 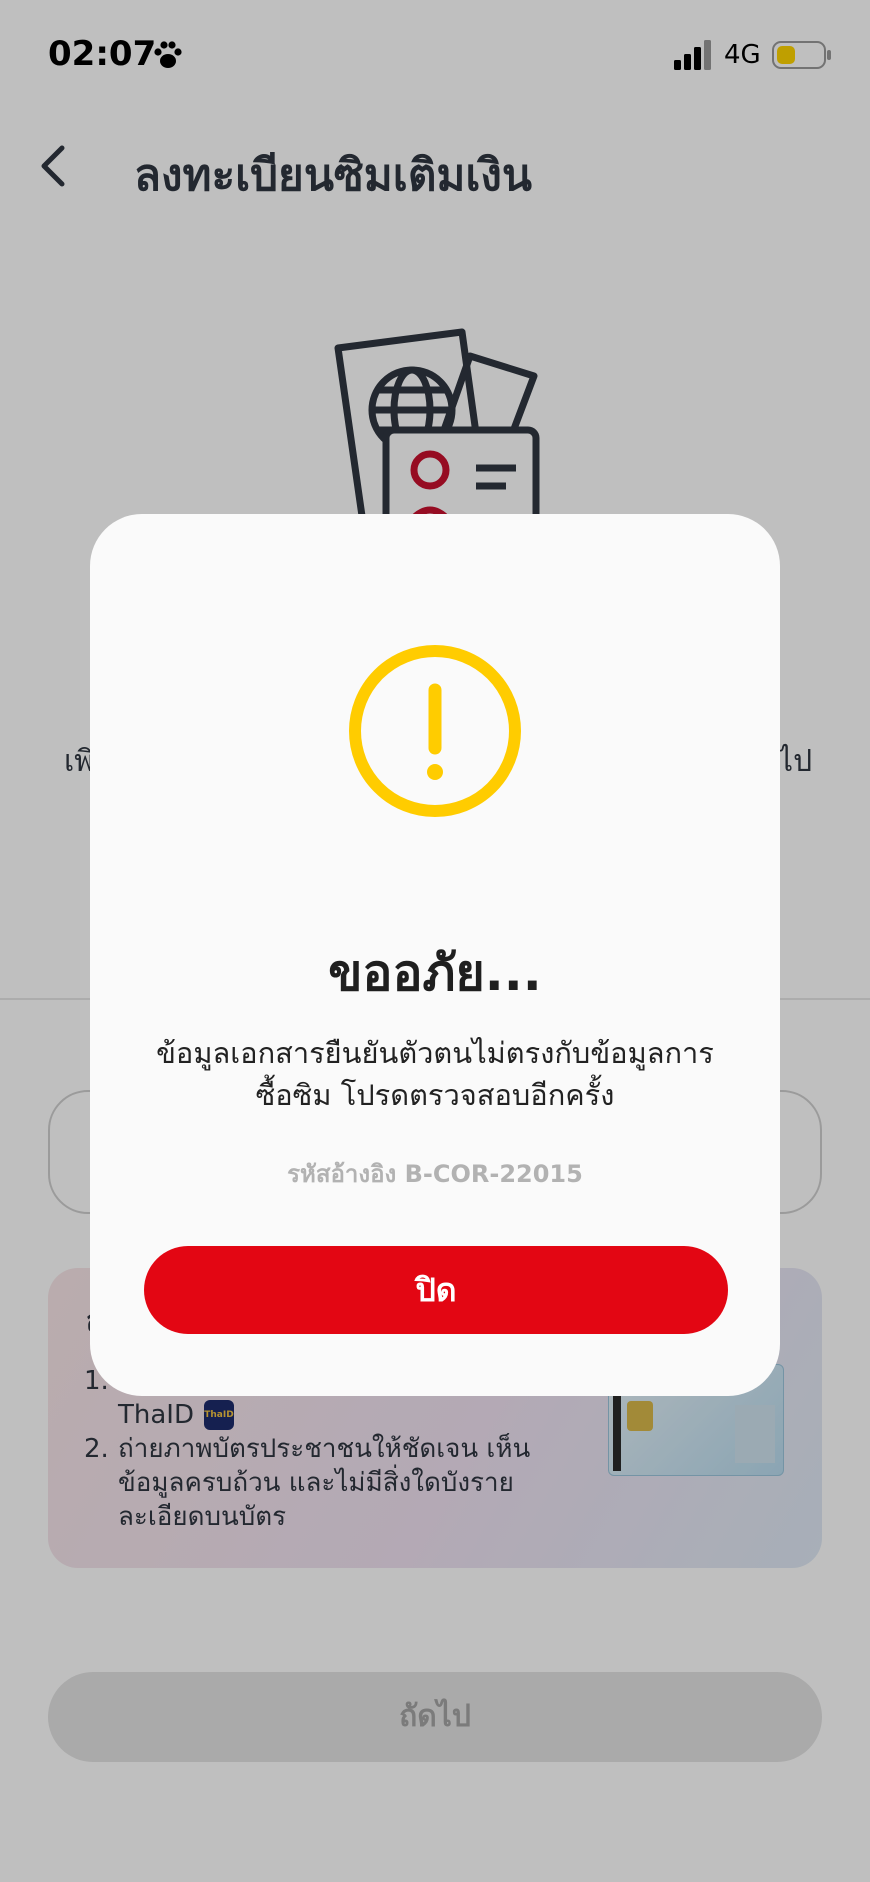 What do you see at coordinates (435, 1174) in the screenshot?
I see `reference-code: รหัสอ้างอิง B-COR-22015` at bounding box center [435, 1174].